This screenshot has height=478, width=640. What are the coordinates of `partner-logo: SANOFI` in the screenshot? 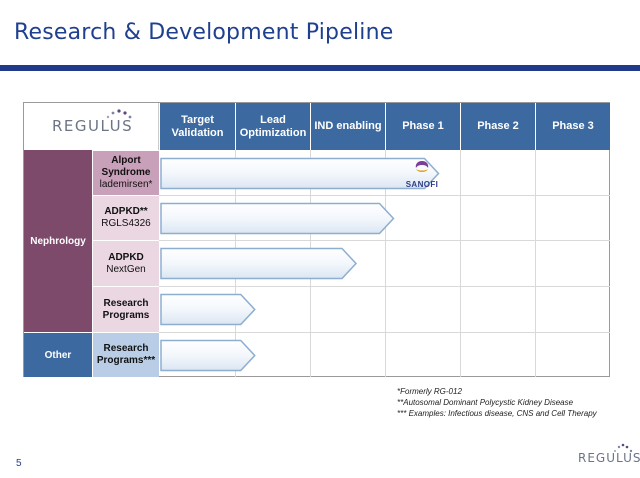 It's located at (422, 174).